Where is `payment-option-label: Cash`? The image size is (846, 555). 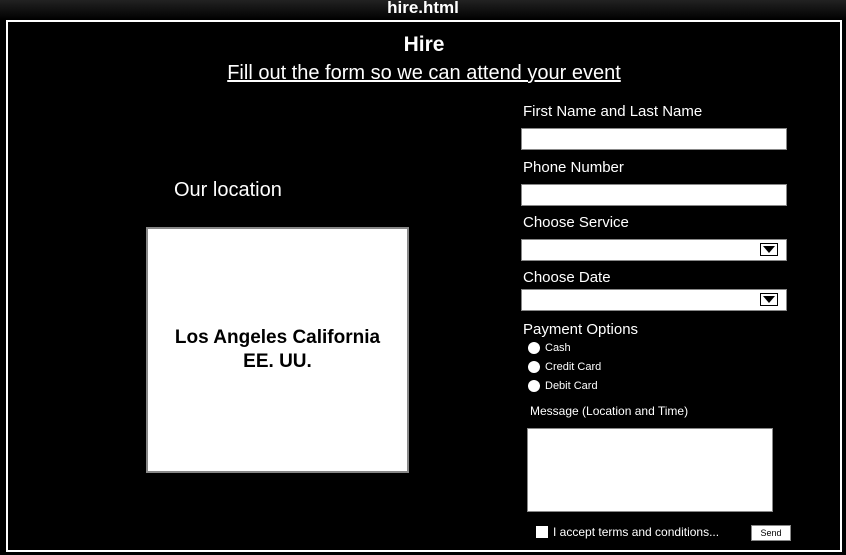 payment-option-label: Cash is located at coordinates (558, 348).